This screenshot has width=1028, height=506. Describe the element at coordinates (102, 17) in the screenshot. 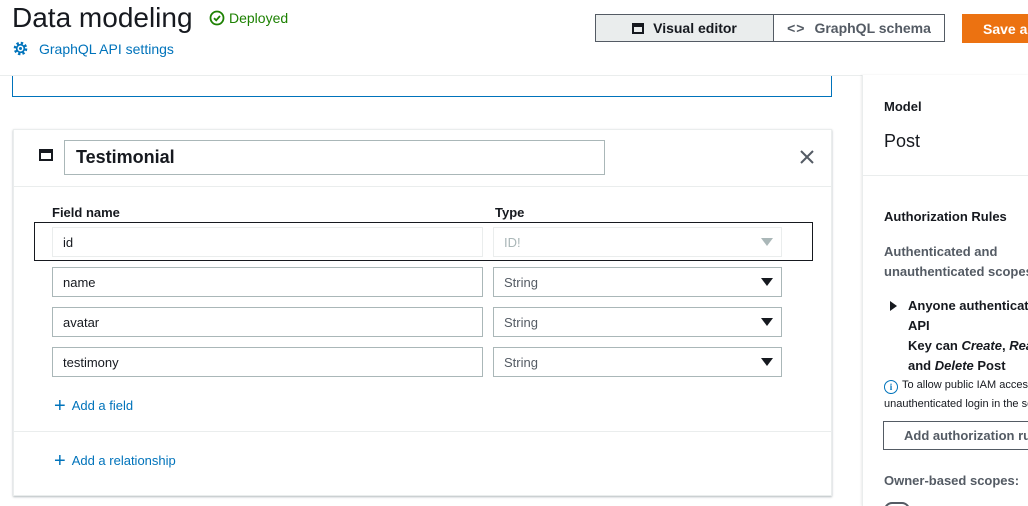

I see `page-title: Data modeling` at that location.